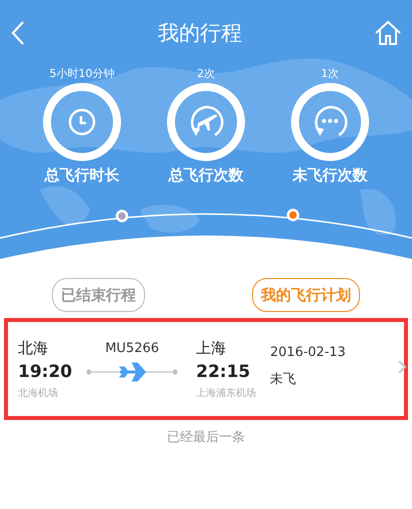 Image resolution: width=412 pixels, height=509 pixels. What do you see at coordinates (33, 348) in the screenshot?
I see `departure-city: 北海` at bounding box center [33, 348].